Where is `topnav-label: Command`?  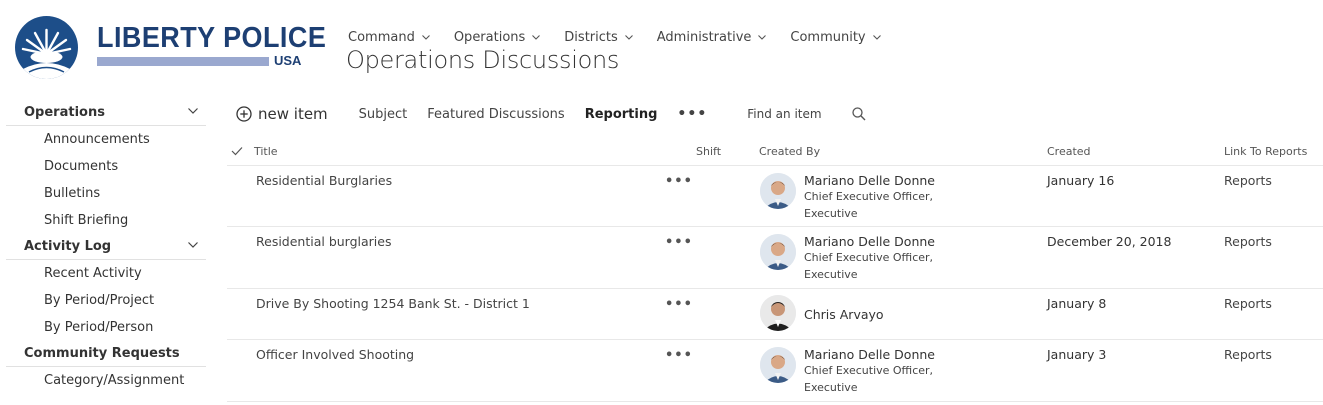
topnav-label: Command is located at coordinates (381, 37).